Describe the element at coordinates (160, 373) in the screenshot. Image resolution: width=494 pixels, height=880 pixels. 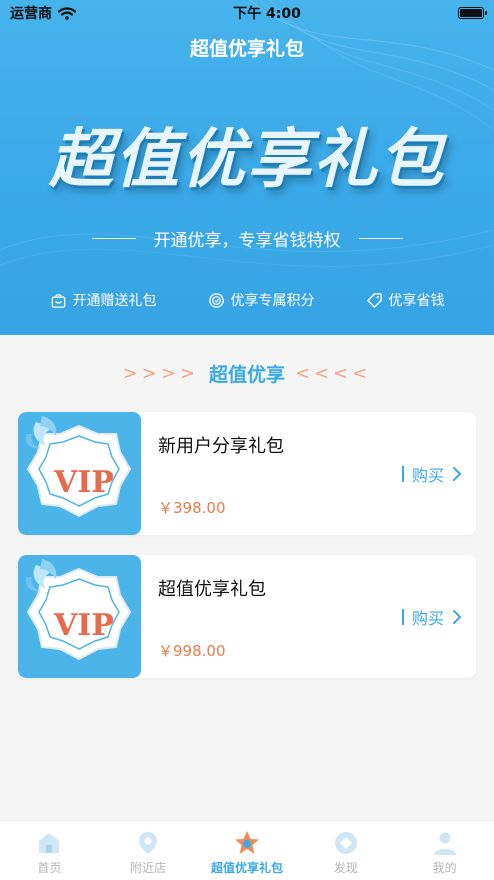
I see `chevrons-right-icon: >>>>` at that location.